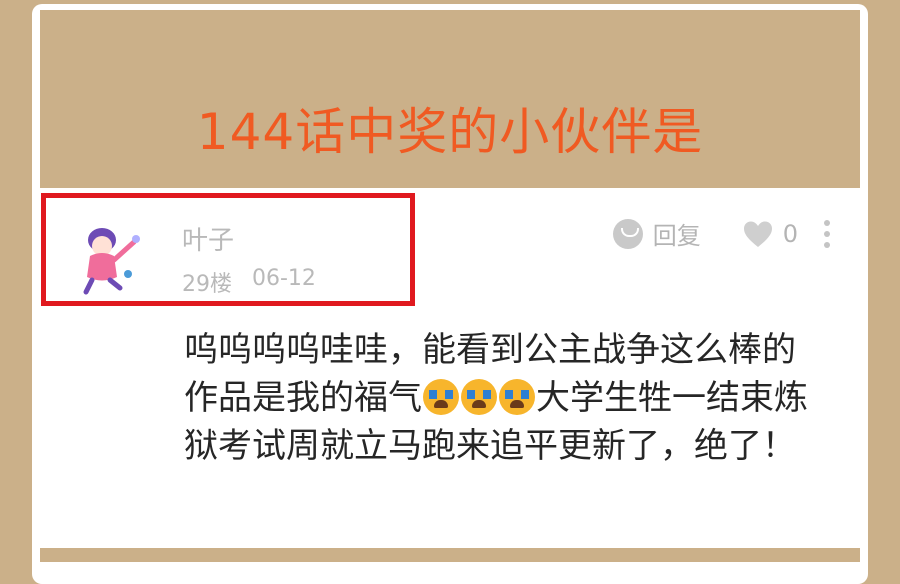 This screenshot has height=584, width=900. What do you see at coordinates (676, 236) in the screenshot?
I see `reply-label: 回复` at bounding box center [676, 236].